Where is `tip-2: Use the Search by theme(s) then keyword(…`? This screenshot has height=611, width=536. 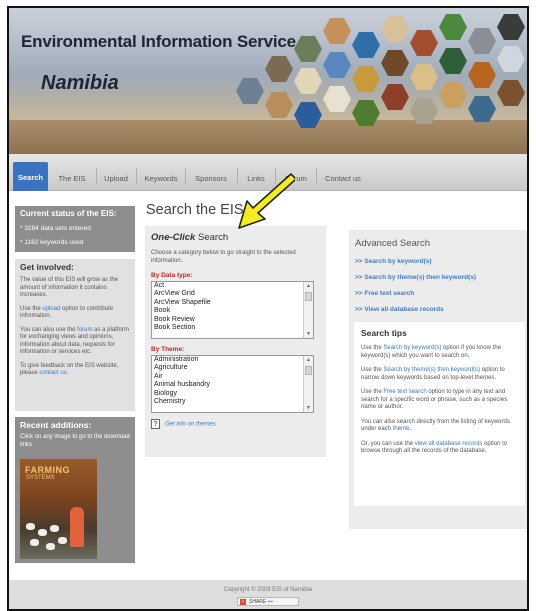
tip-2: Use the Search by theme(s) then keyword(… is located at coordinates (433, 374).